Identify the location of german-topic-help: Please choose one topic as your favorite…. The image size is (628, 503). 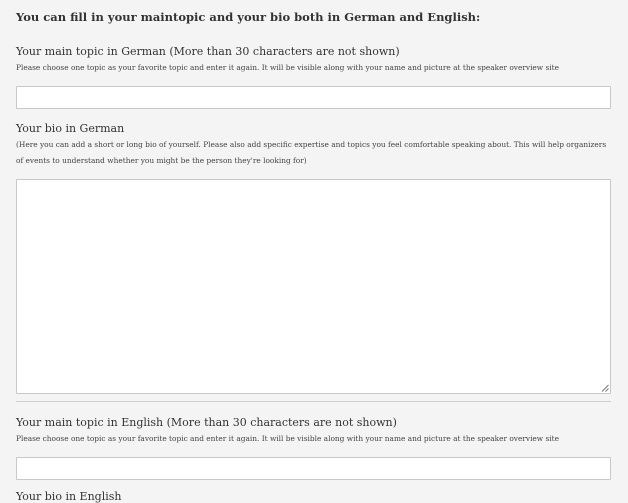
(287, 67).